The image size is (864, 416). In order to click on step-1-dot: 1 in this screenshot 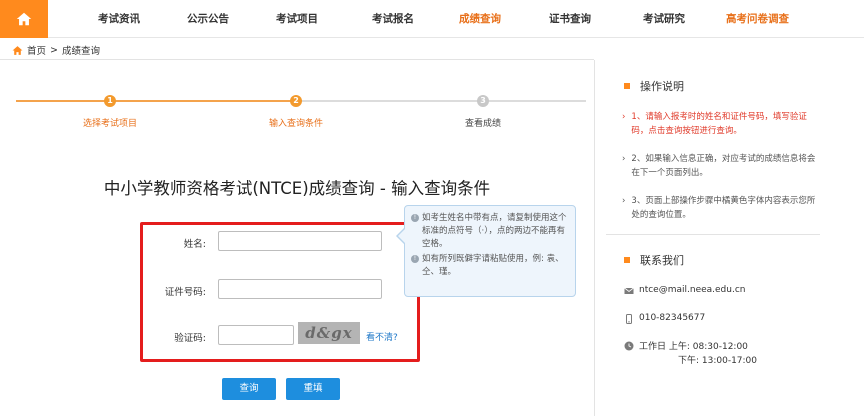, I will do `click(110, 101)`.